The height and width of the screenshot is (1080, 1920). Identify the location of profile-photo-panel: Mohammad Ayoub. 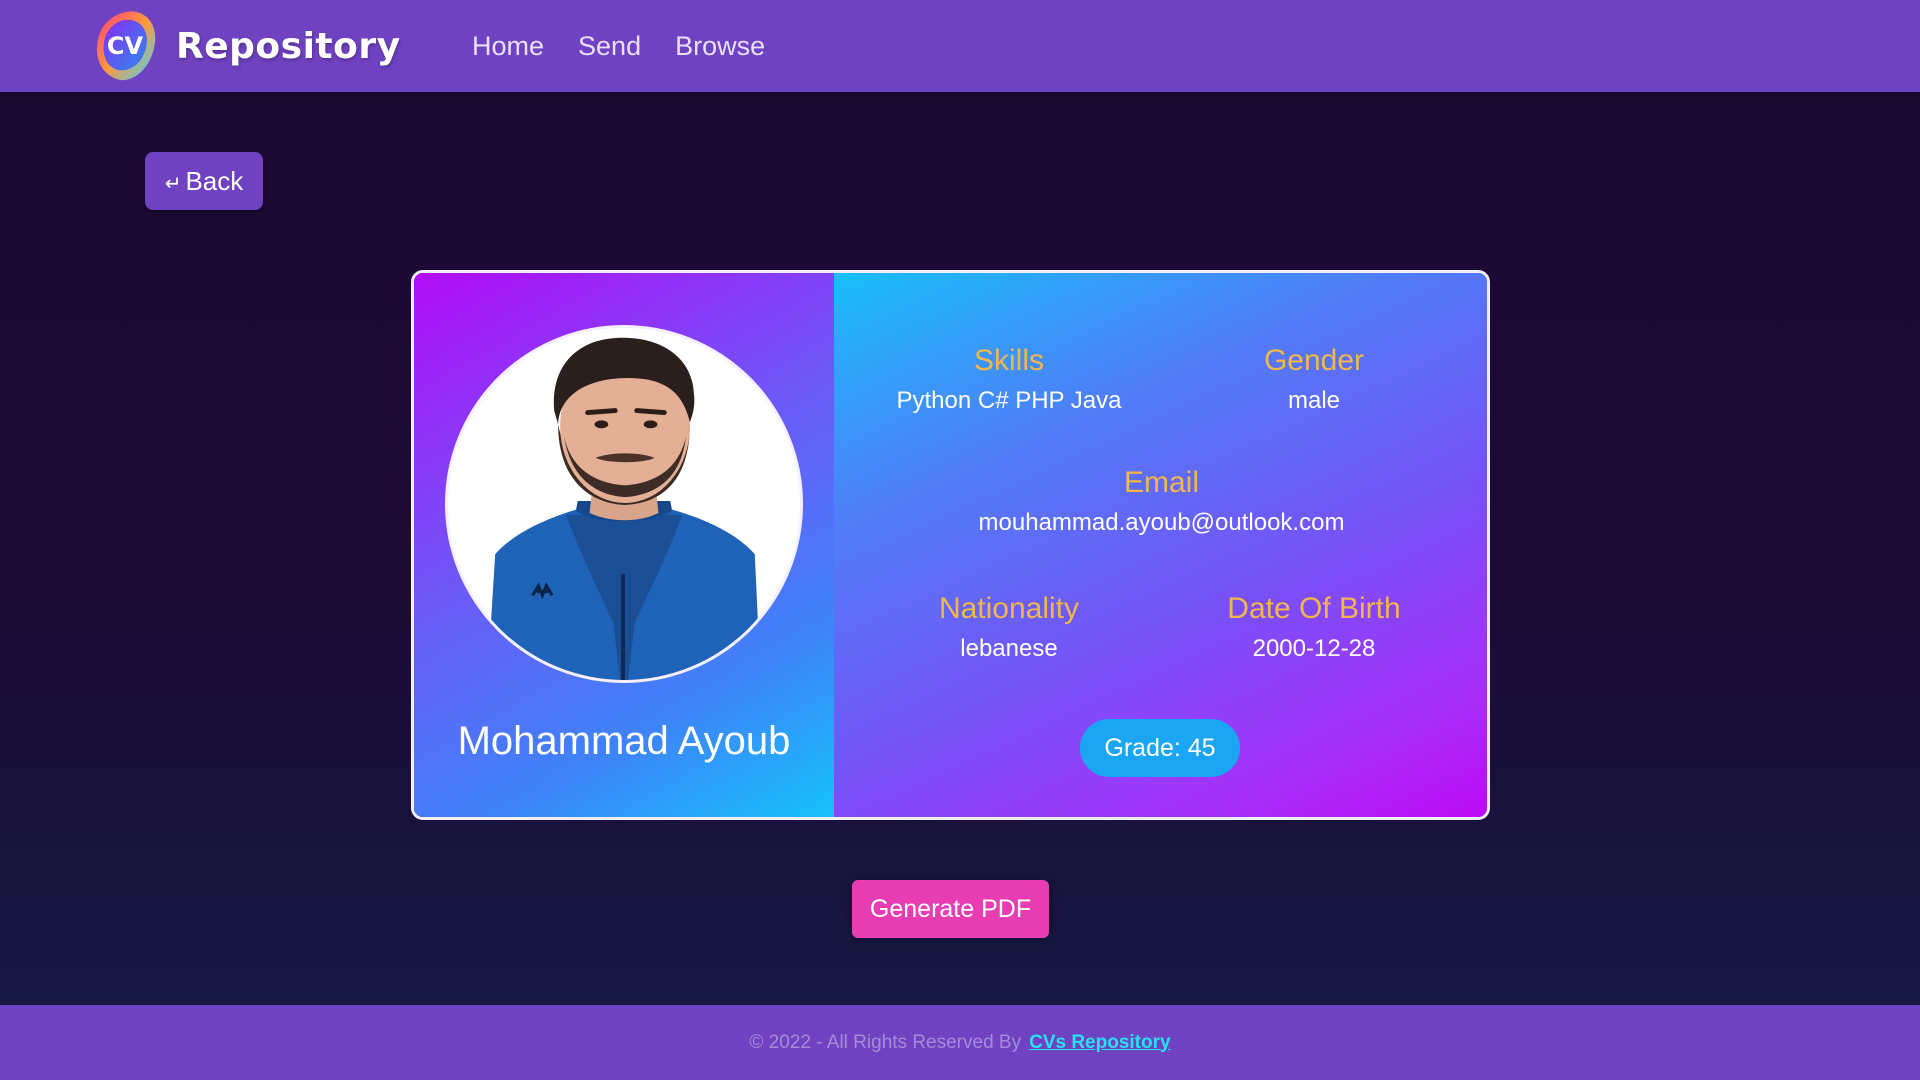
(624, 545).